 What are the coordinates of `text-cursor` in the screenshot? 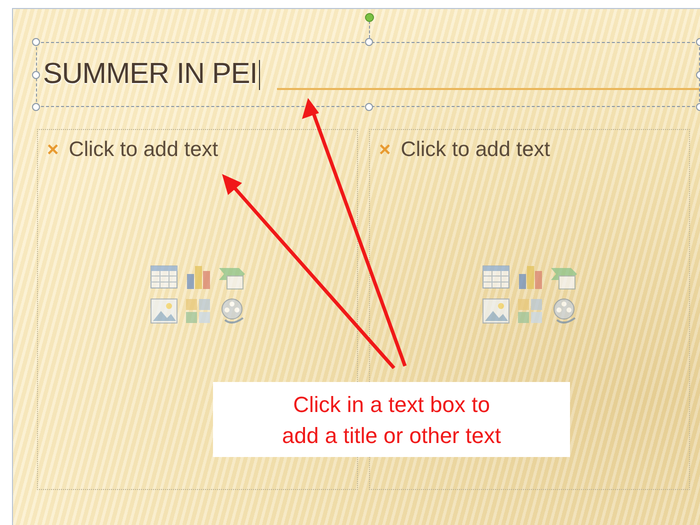 It's located at (259, 75).